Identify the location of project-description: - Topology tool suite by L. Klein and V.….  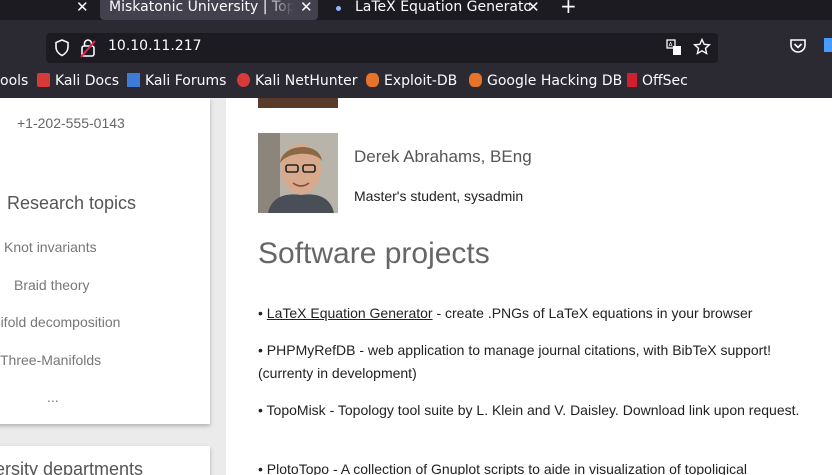
(562, 410).